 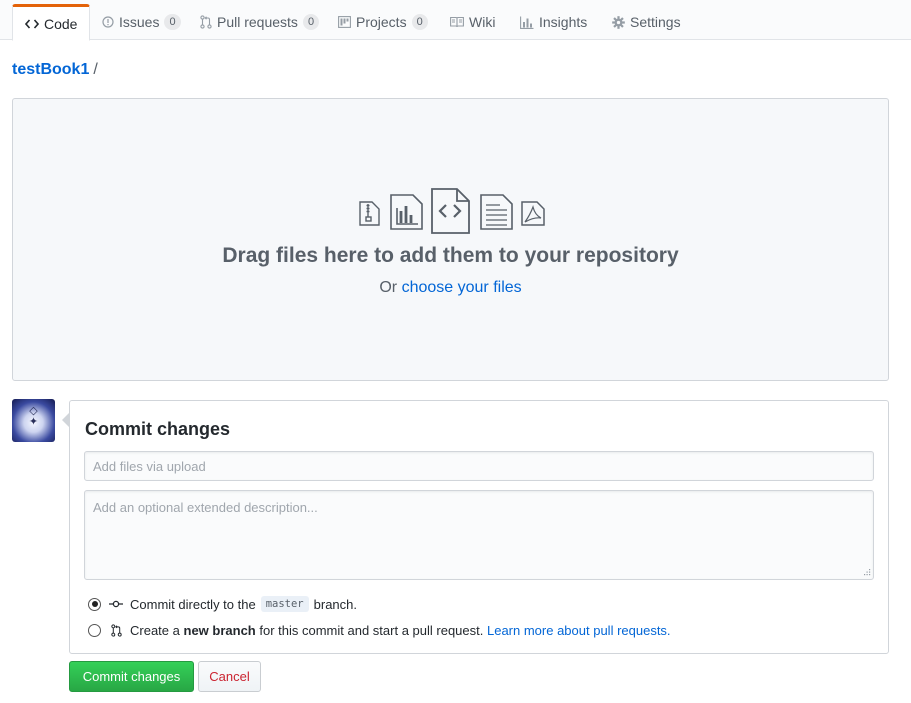 I want to click on avatar: ◇ ✦, so click(x=33, y=420).